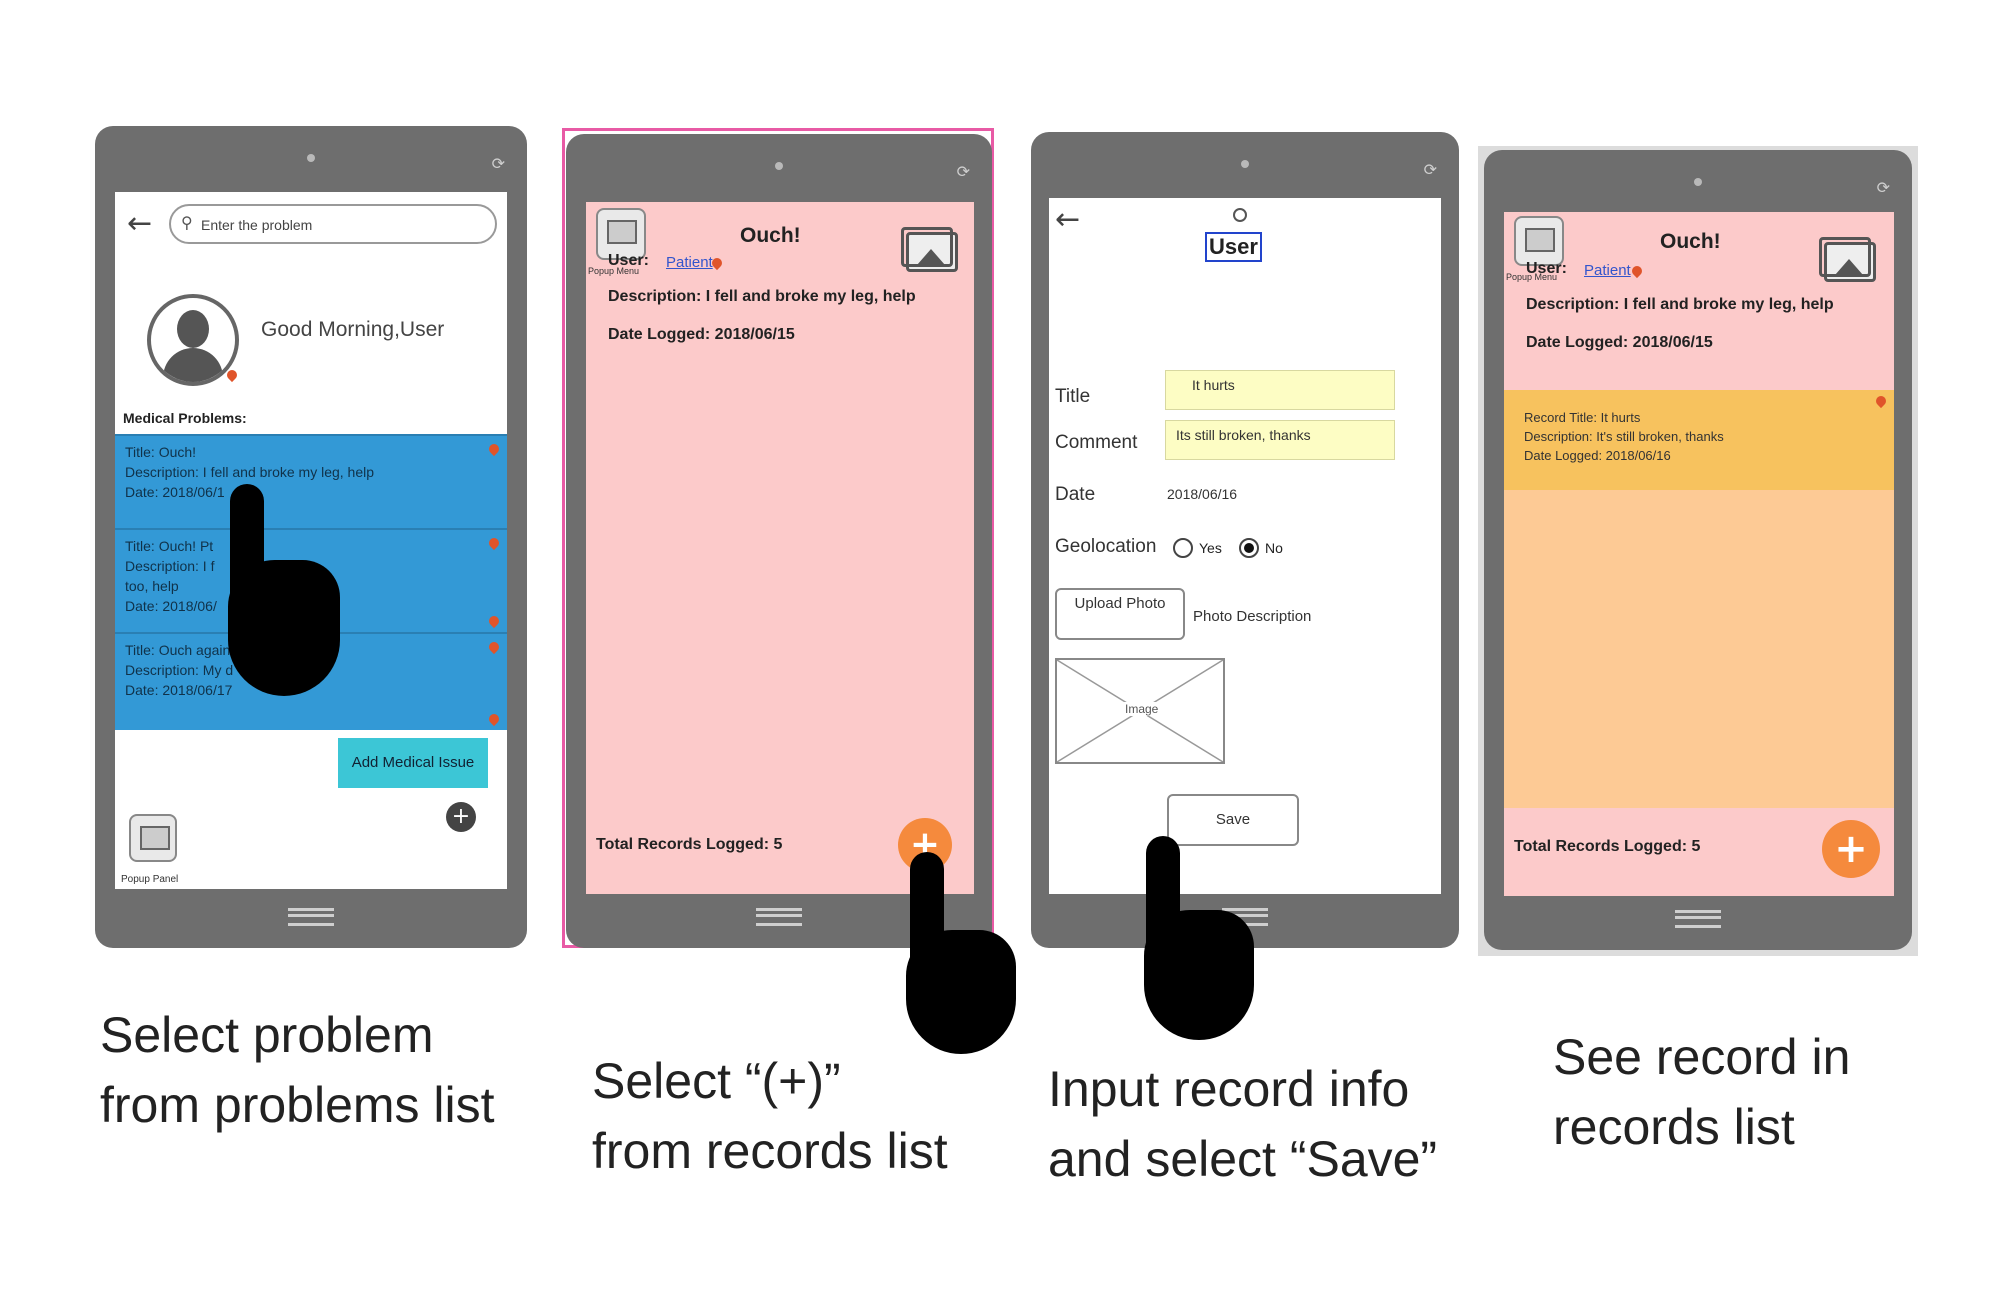 The image size is (2000, 1300). I want to click on user-title: User, so click(1233, 247).